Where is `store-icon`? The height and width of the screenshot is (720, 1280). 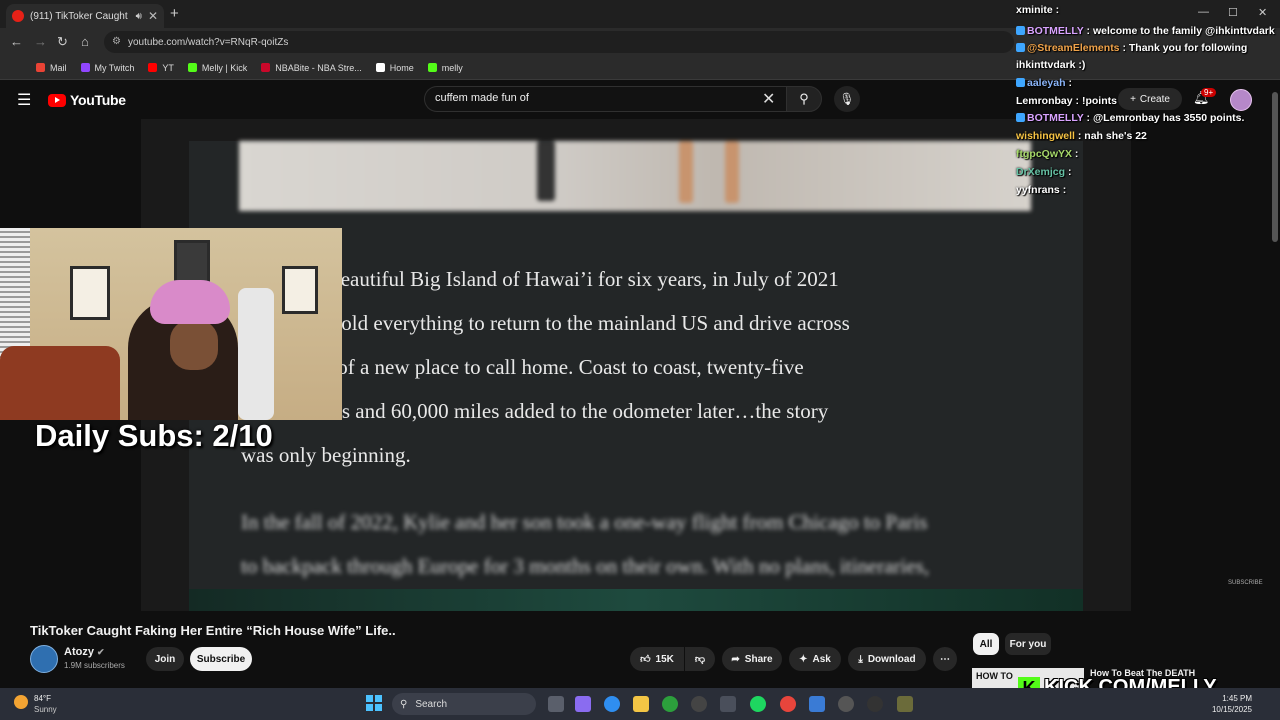 store-icon is located at coordinates (728, 704).